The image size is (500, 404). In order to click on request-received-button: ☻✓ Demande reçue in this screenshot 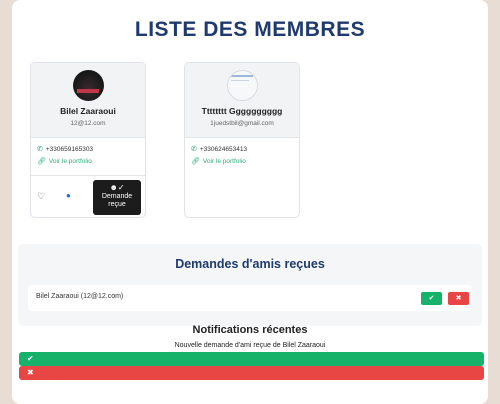, I will do `click(117, 197)`.